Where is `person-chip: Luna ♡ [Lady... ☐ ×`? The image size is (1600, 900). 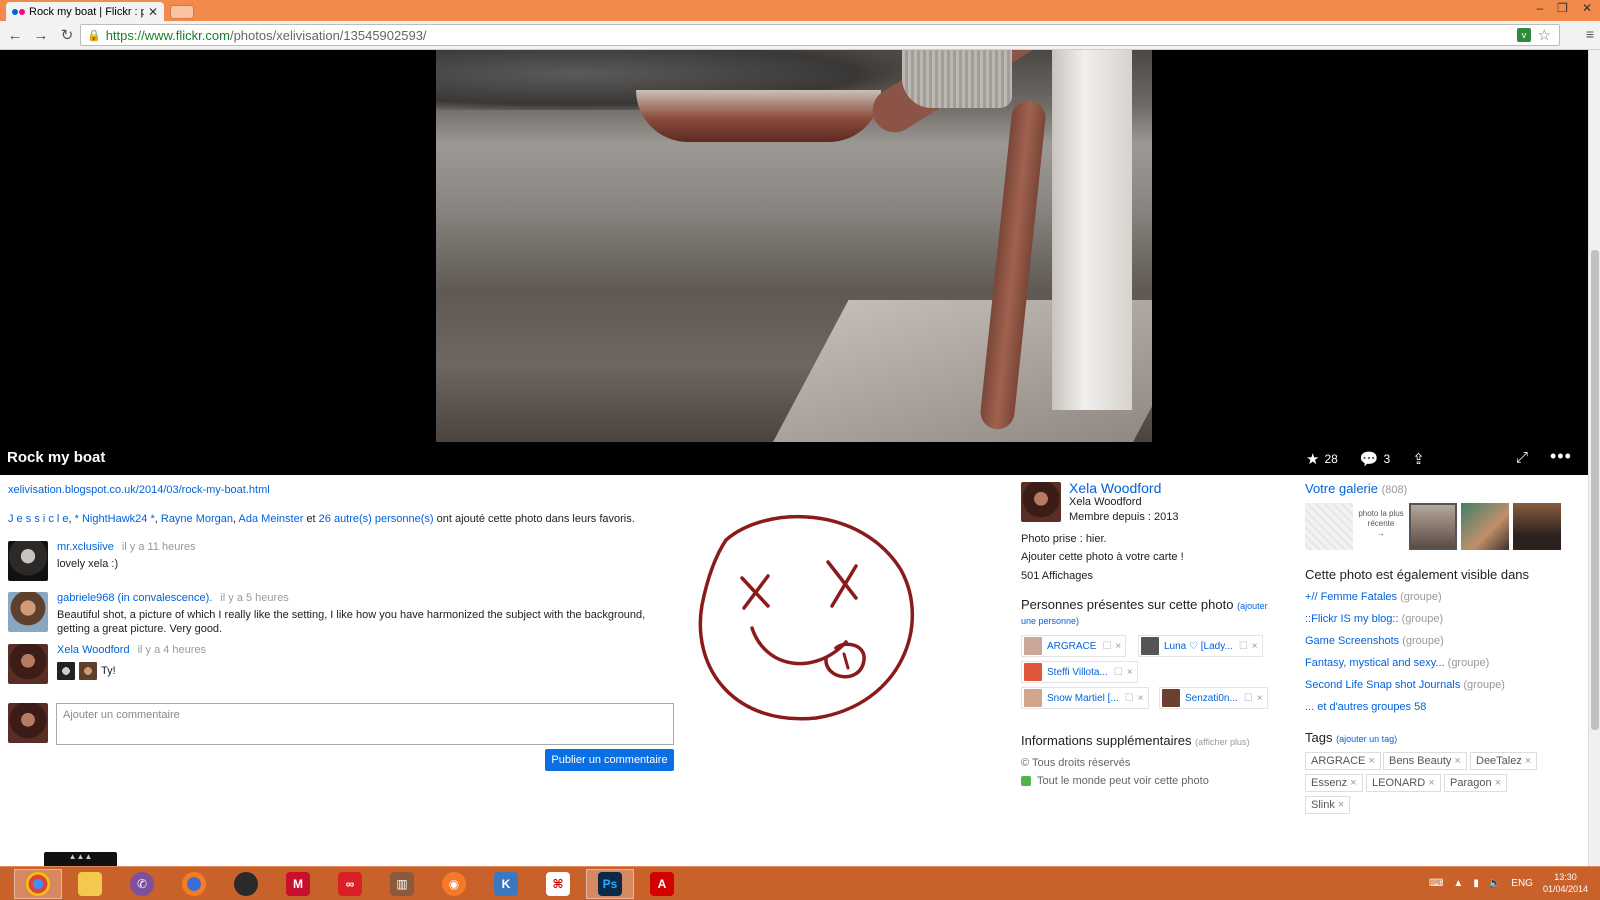 person-chip: Luna ♡ [Lady... ☐ × is located at coordinates (1200, 646).